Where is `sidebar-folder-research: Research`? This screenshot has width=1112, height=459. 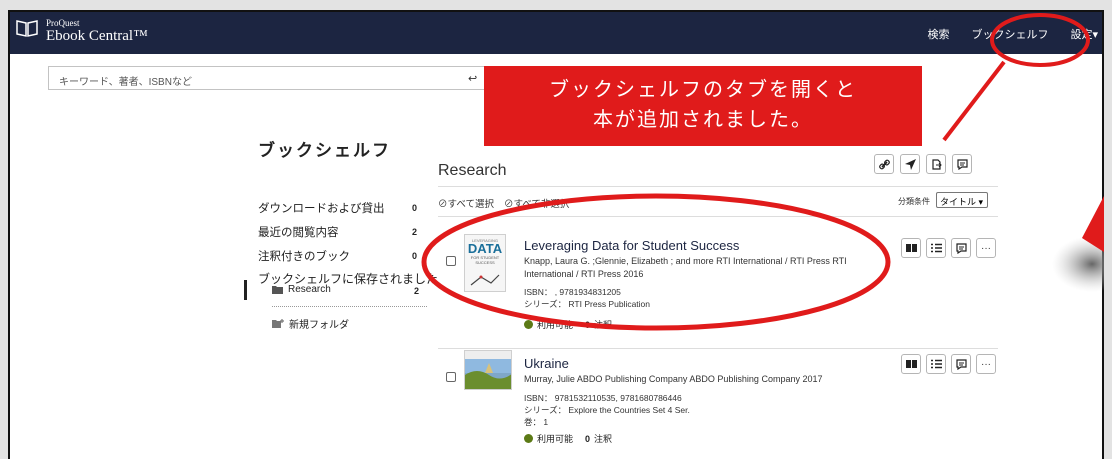 sidebar-folder-research: Research is located at coordinates (301, 289).